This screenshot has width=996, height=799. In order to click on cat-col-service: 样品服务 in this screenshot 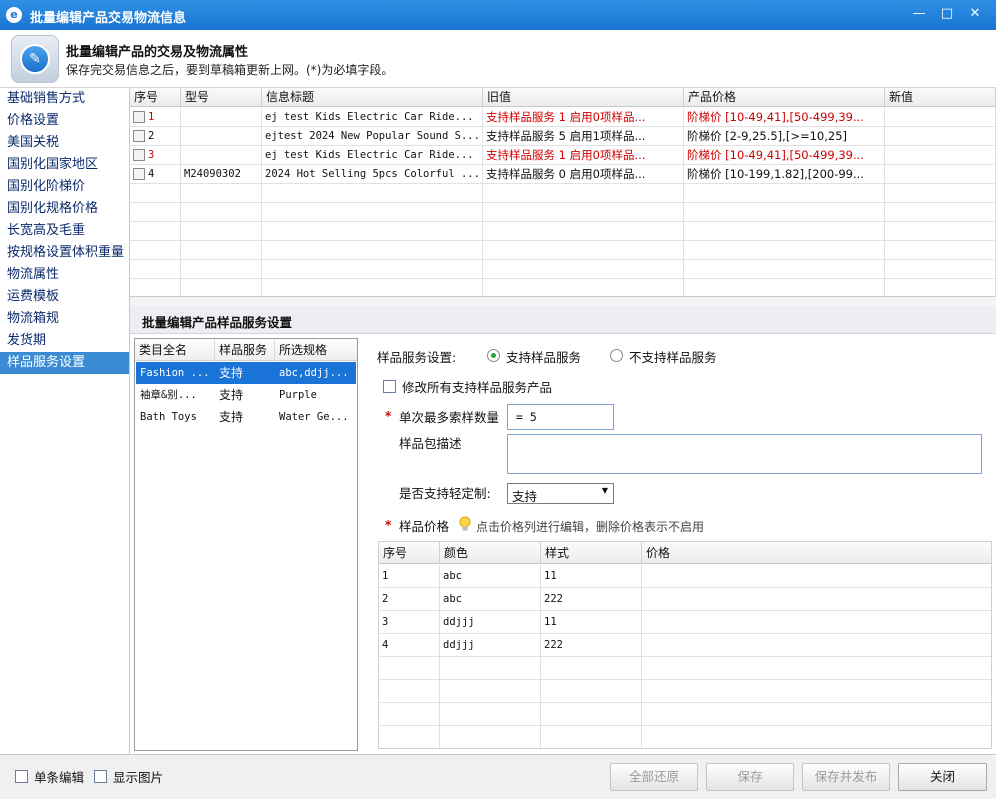, I will do `click(245, 350)`.